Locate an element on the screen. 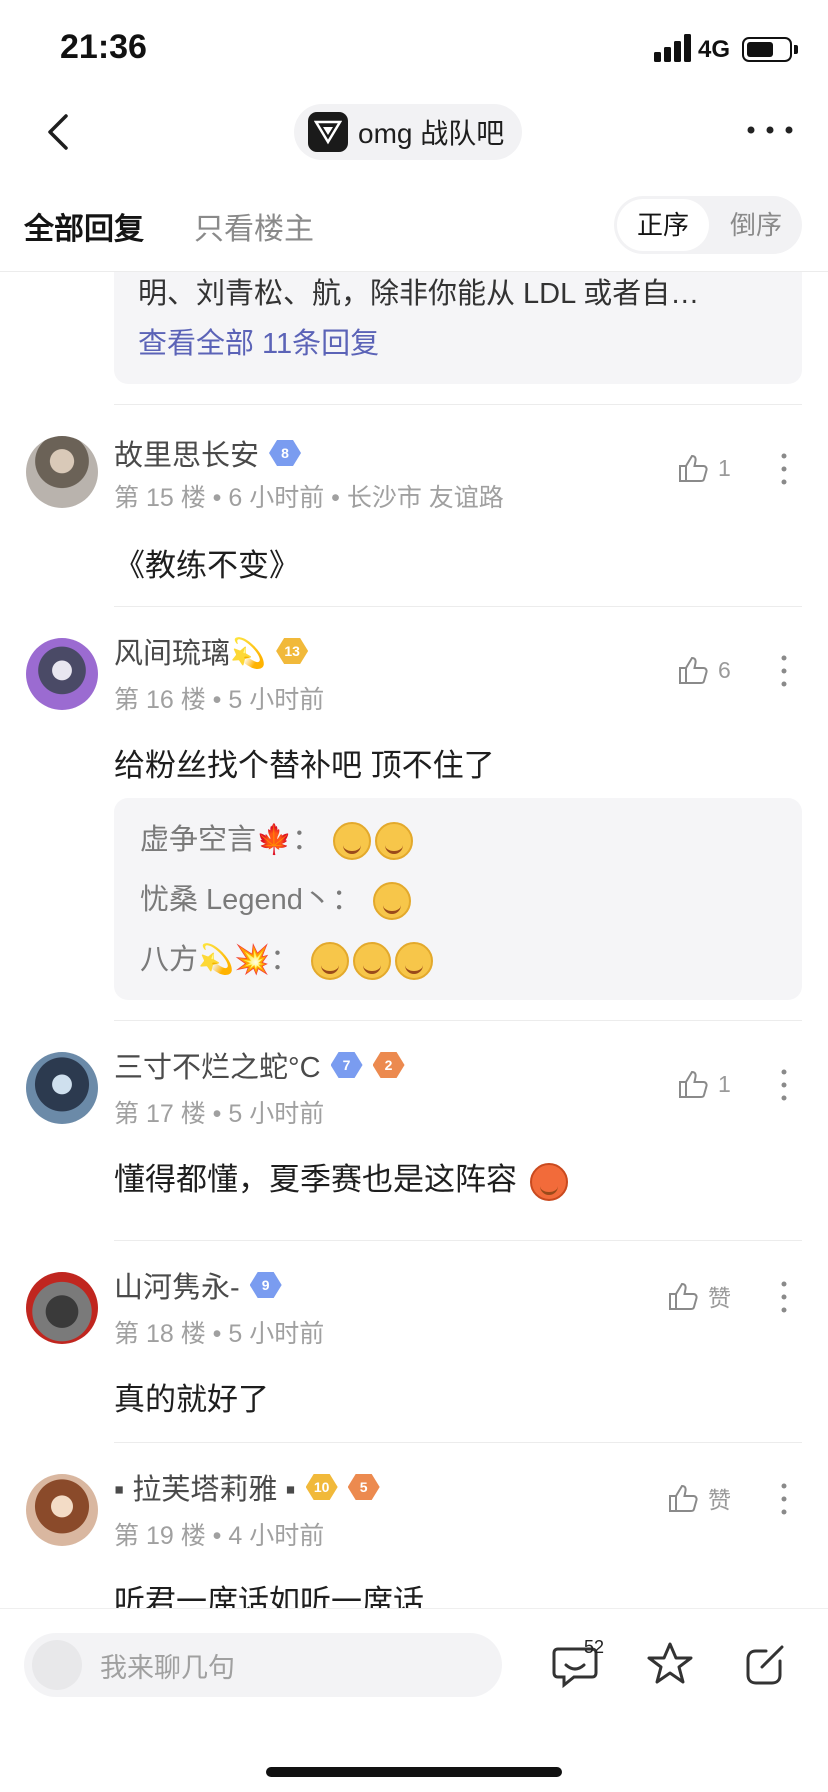 Image resolution: width=828 pixels, height=1792 pixels. comment-count: 52 is located at coordinates (594, 1647).